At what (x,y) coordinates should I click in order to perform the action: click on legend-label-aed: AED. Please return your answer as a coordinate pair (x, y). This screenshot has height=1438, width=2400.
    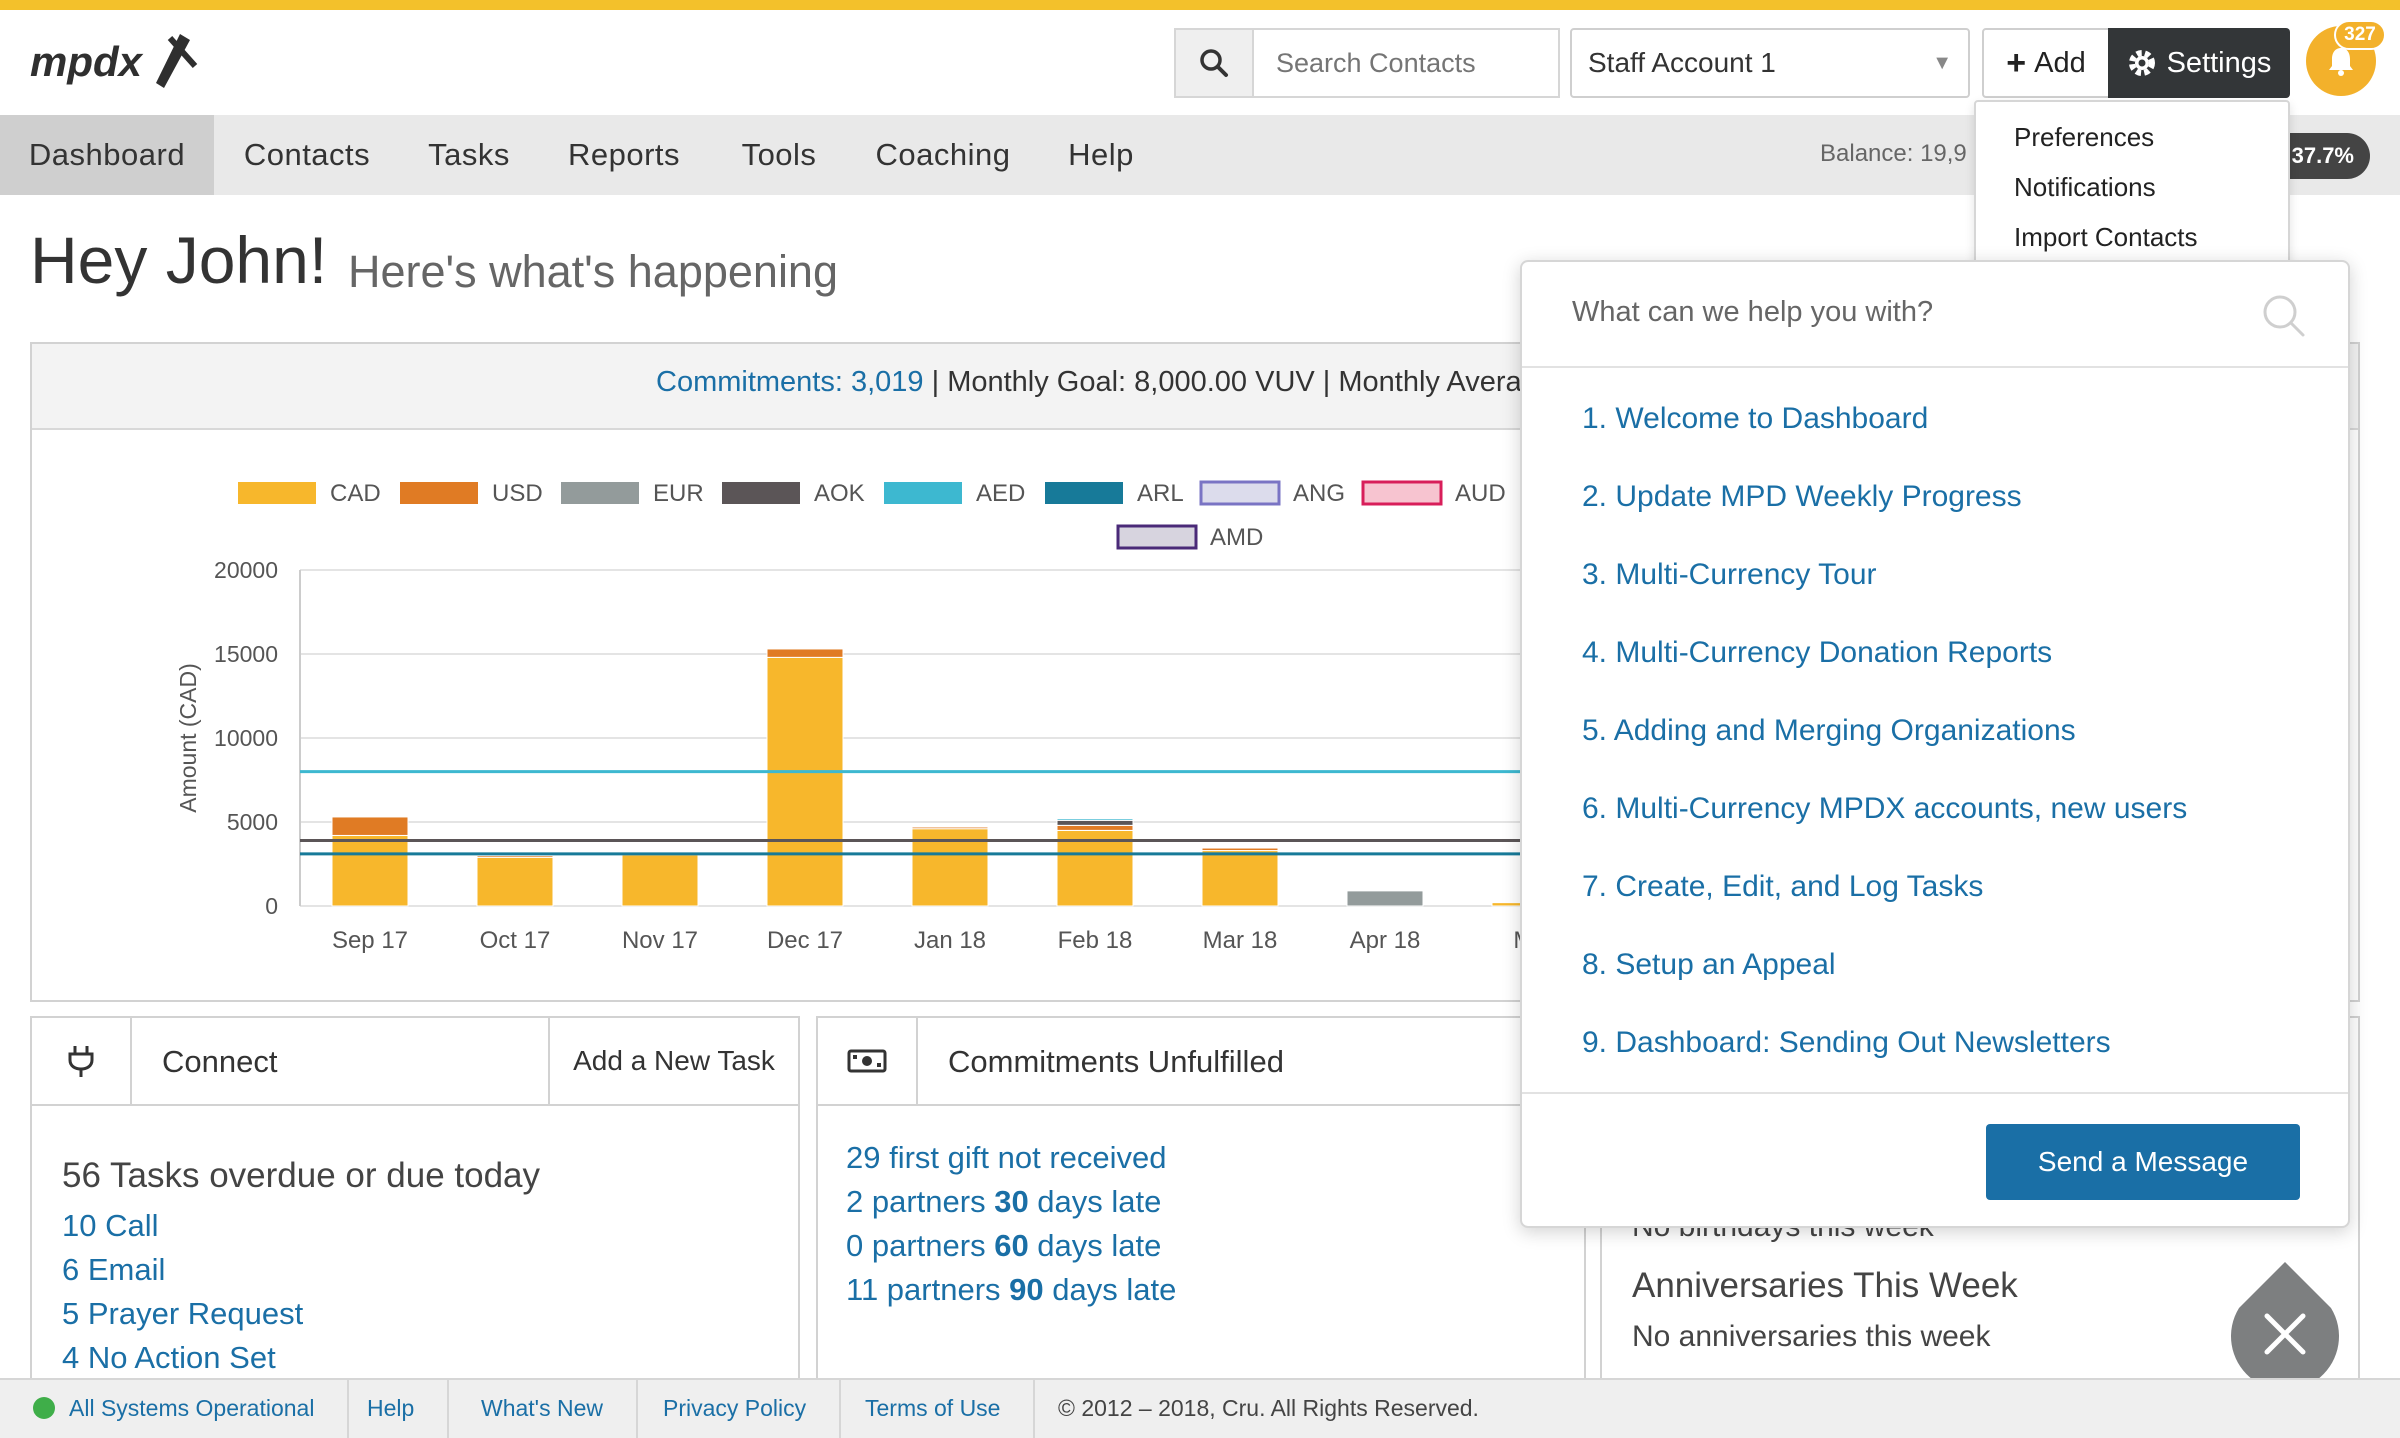
    Looking at the image, I should click on (1000, 493).